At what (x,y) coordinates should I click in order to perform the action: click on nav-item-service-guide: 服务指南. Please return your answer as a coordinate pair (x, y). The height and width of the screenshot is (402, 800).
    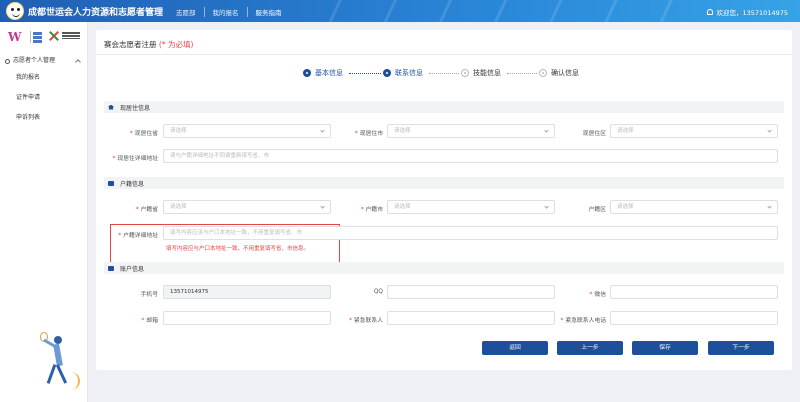
    Looking at the image, I should click on (269, 12).